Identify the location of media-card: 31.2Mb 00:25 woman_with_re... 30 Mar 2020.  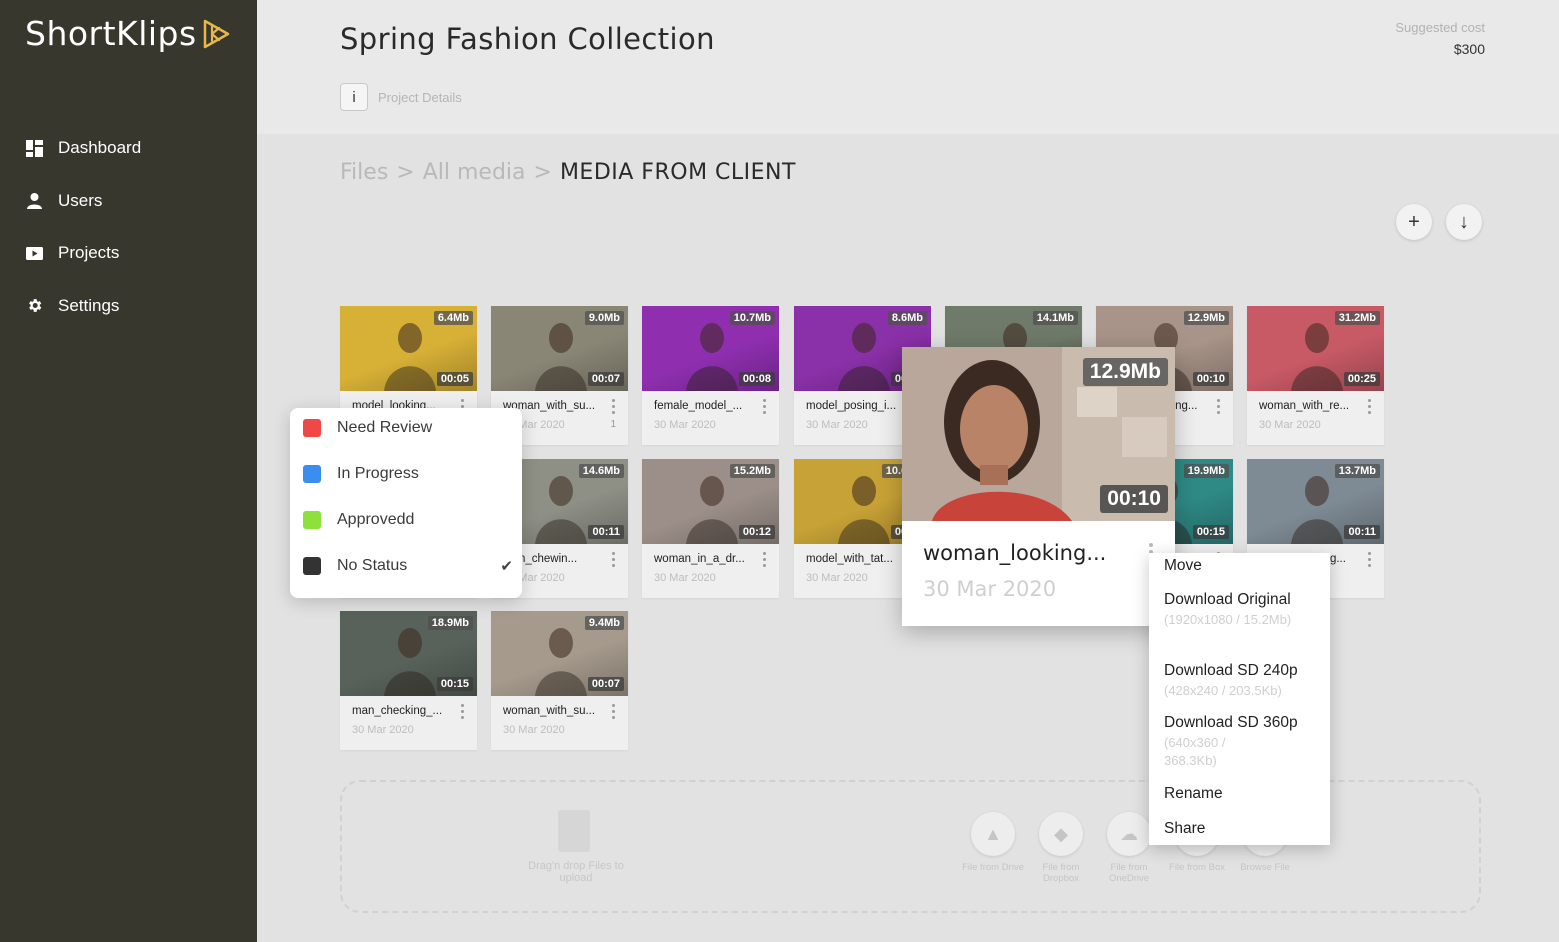
(1315, 375).